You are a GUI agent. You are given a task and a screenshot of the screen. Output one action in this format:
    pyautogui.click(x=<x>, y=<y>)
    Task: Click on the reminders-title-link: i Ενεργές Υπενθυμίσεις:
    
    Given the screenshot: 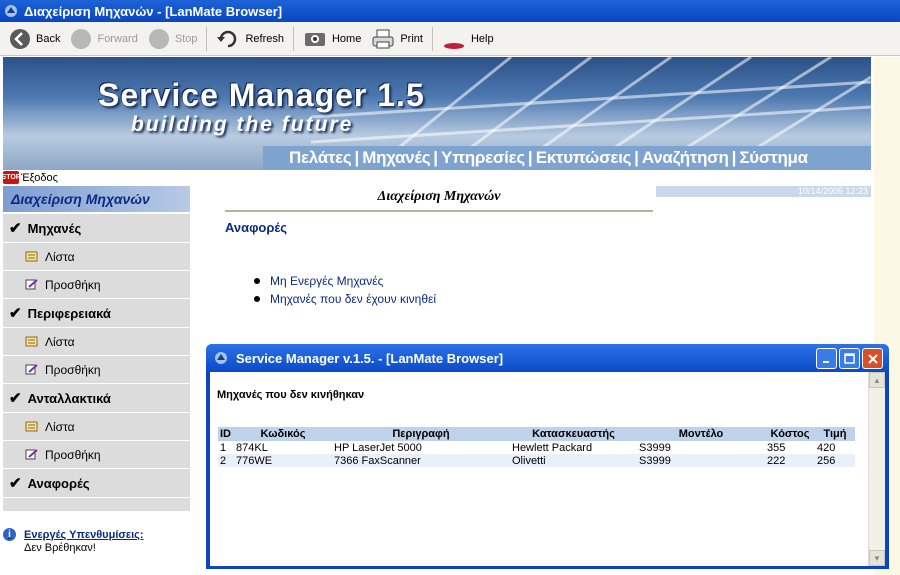 What is the action you would take?
    pyautogui.click(x=96, y=534)
    